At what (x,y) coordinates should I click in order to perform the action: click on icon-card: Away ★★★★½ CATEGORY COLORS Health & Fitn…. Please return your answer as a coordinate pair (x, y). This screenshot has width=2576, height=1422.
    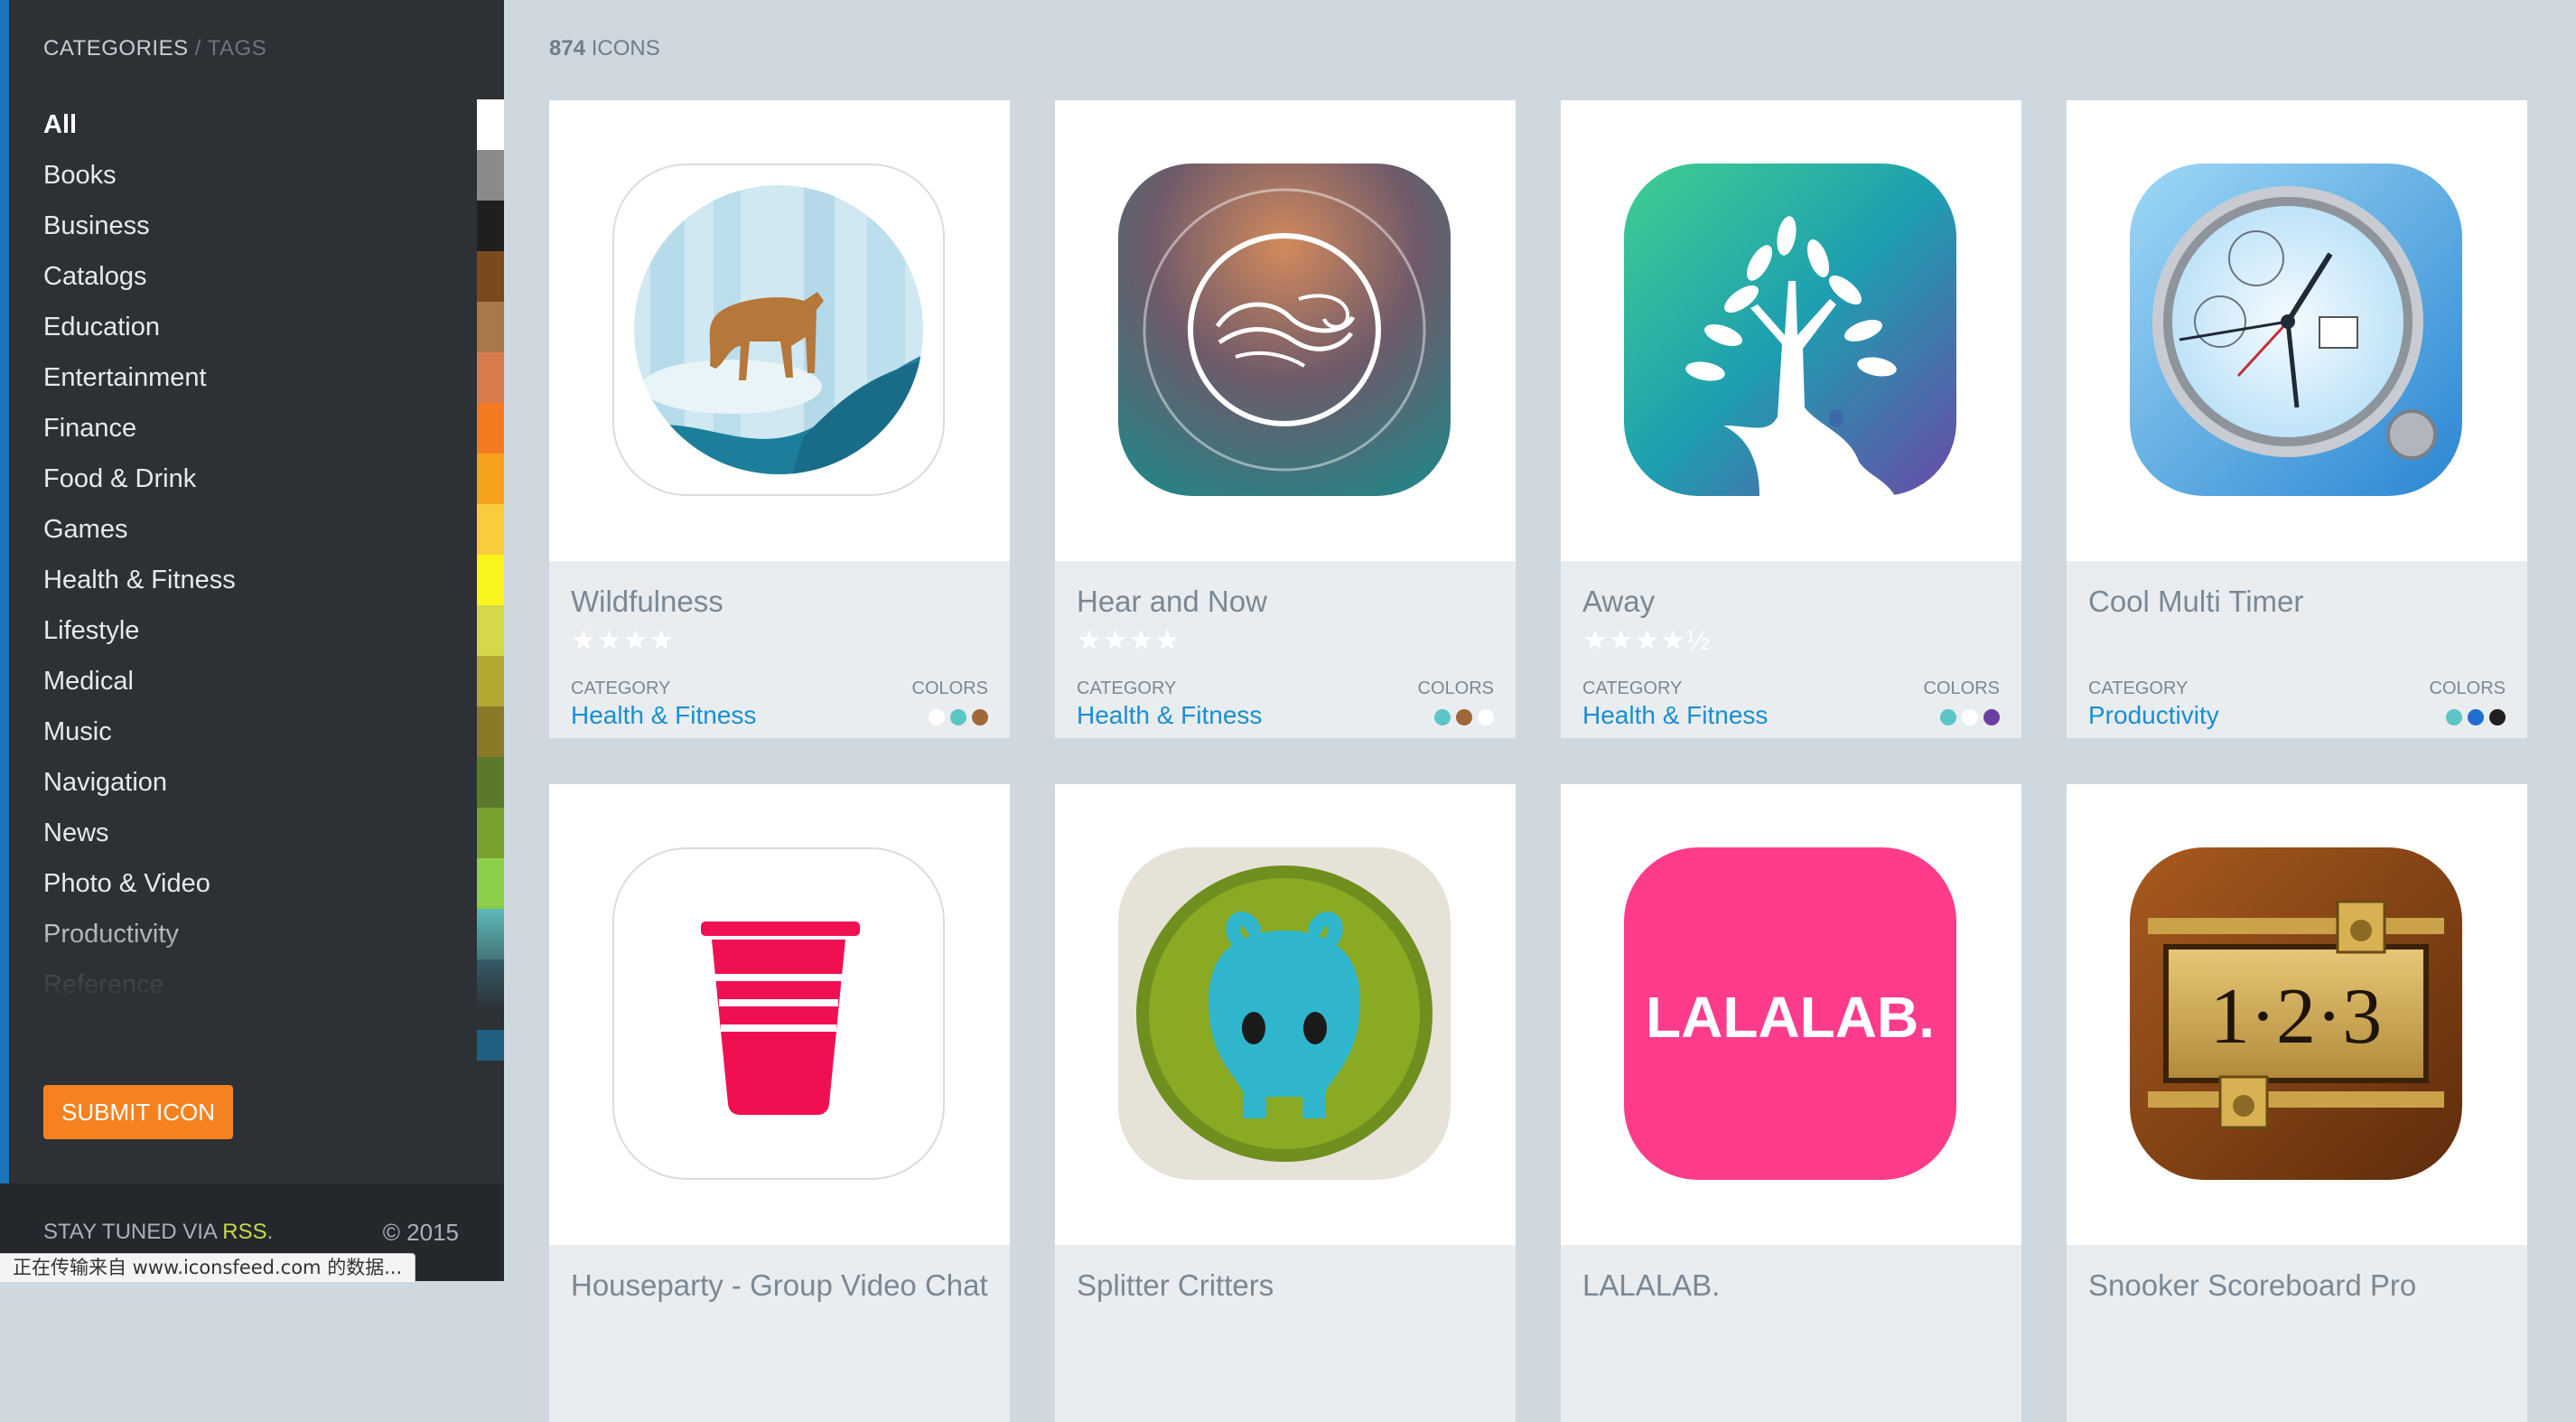
    Looking at the image, I should click on (1791, 419).